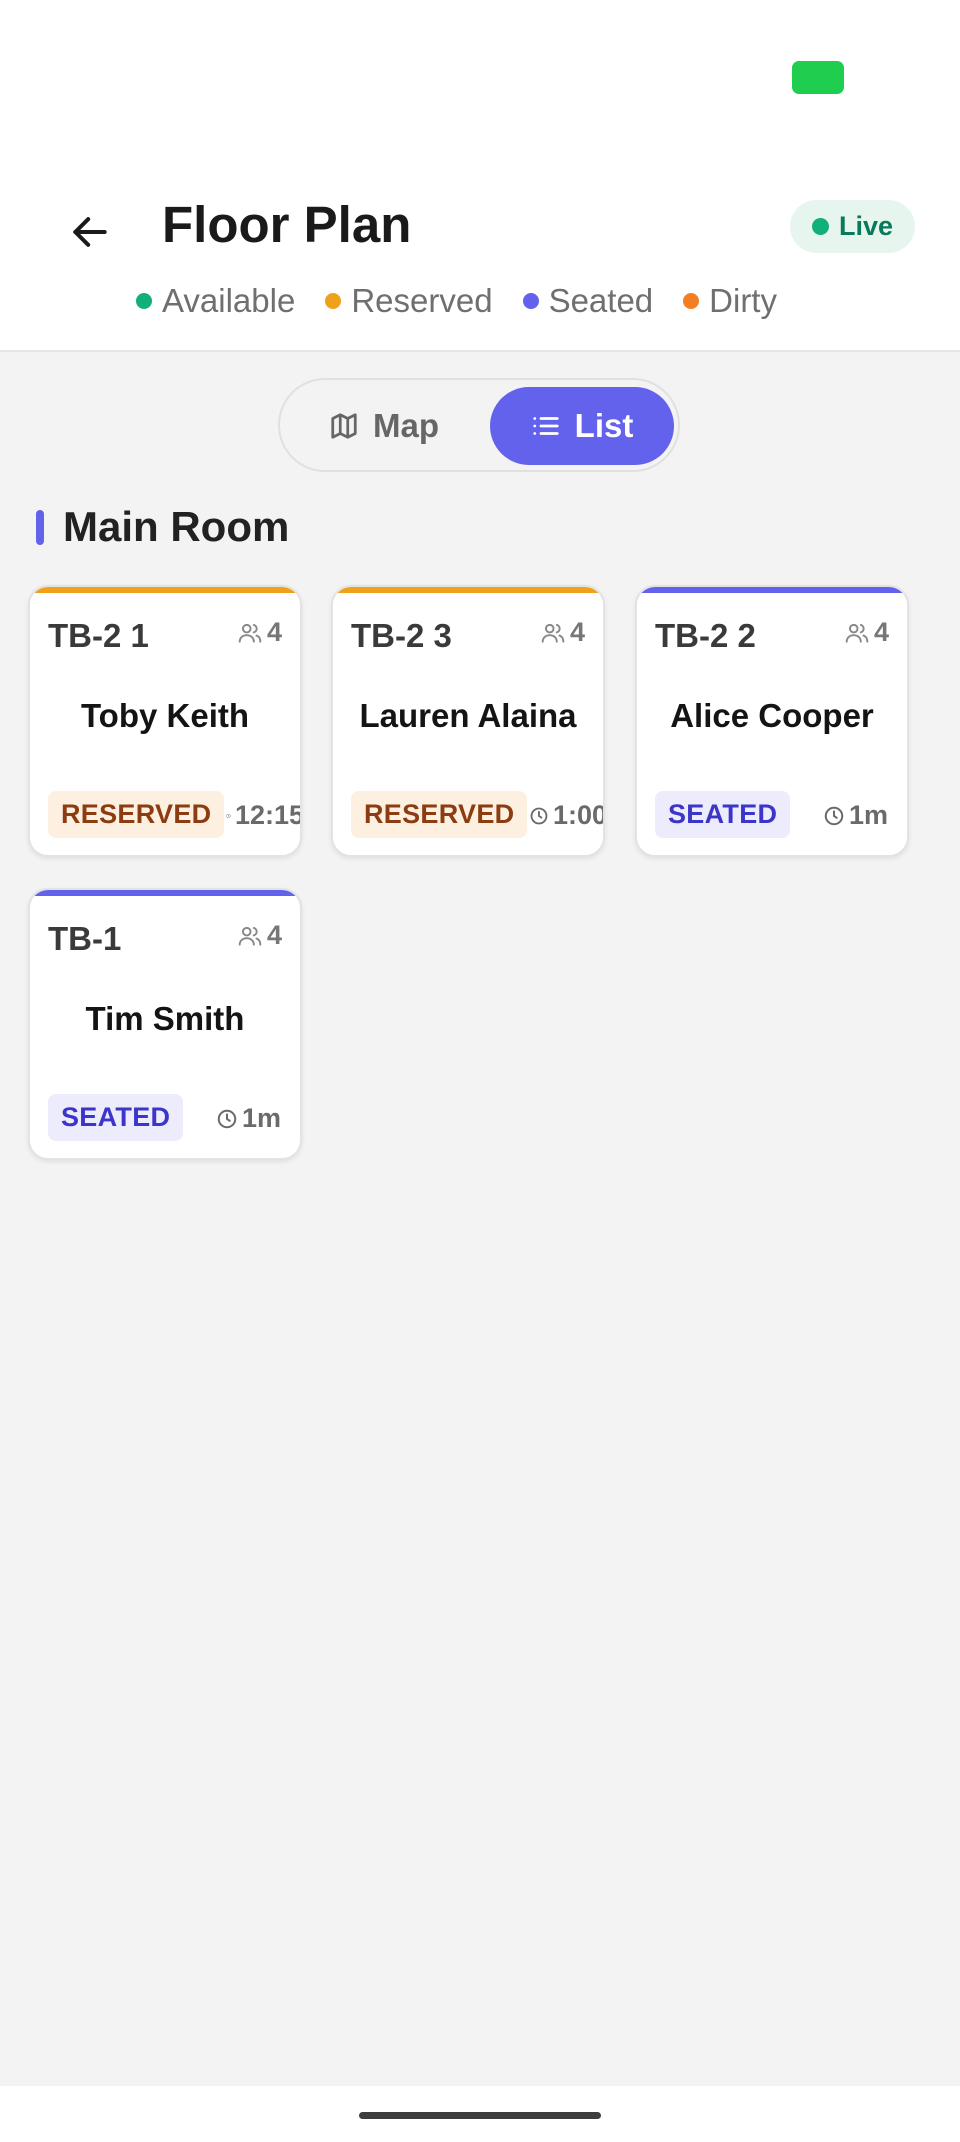 The image size is (960, 2142). I want to click on list-icon, so click(546, 426).